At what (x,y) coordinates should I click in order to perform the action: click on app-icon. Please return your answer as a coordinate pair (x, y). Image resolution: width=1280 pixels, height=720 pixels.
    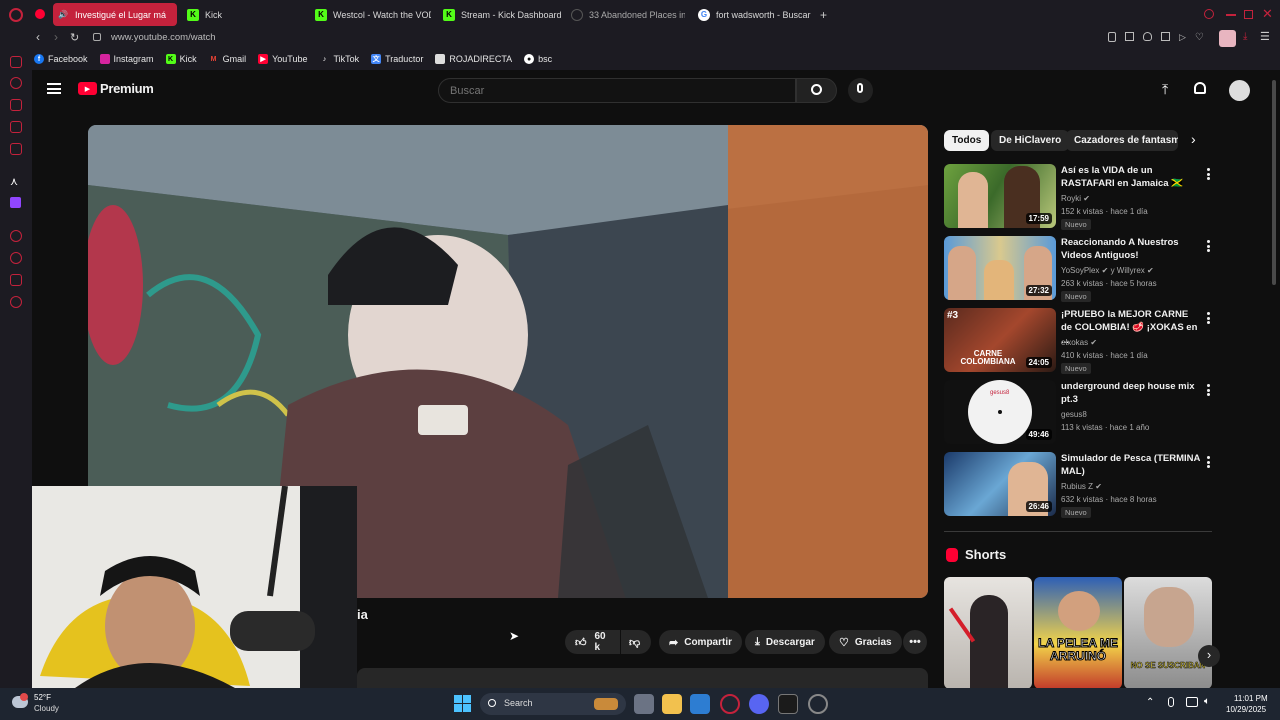
    Looking at the image, I should click on (818, 704).